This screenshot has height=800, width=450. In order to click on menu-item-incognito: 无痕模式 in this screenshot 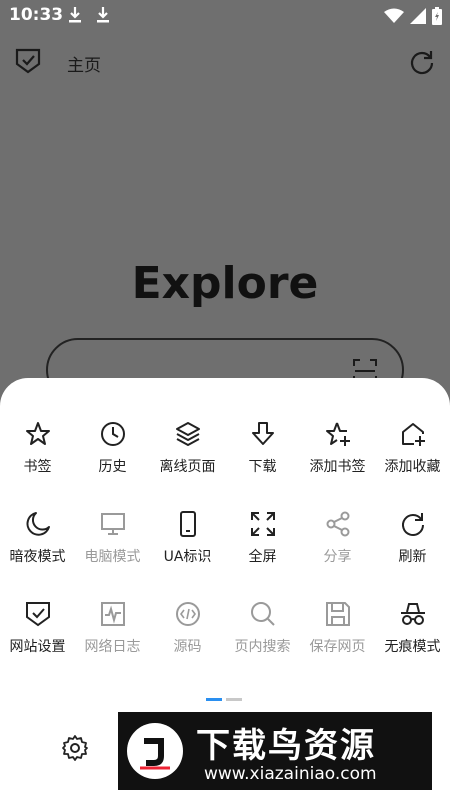, I will do `click(412, 630)`.